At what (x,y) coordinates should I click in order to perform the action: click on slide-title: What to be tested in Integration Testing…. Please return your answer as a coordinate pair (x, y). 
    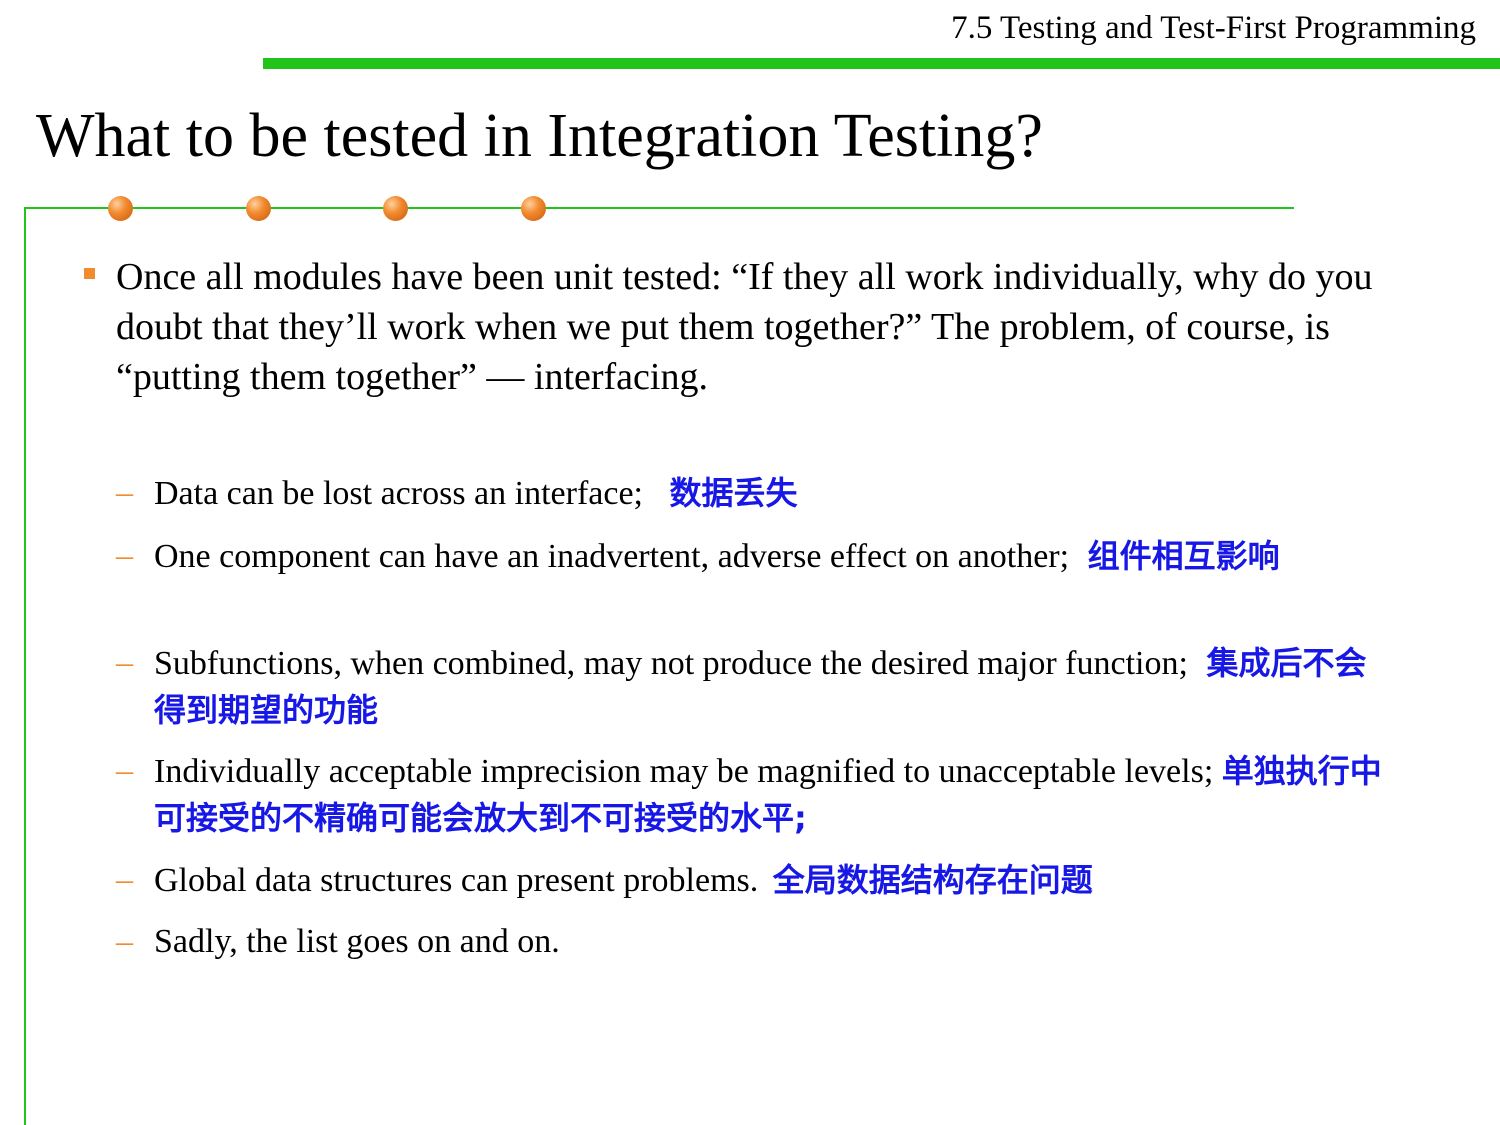
    Looking at the image, I should click on (539, 136).